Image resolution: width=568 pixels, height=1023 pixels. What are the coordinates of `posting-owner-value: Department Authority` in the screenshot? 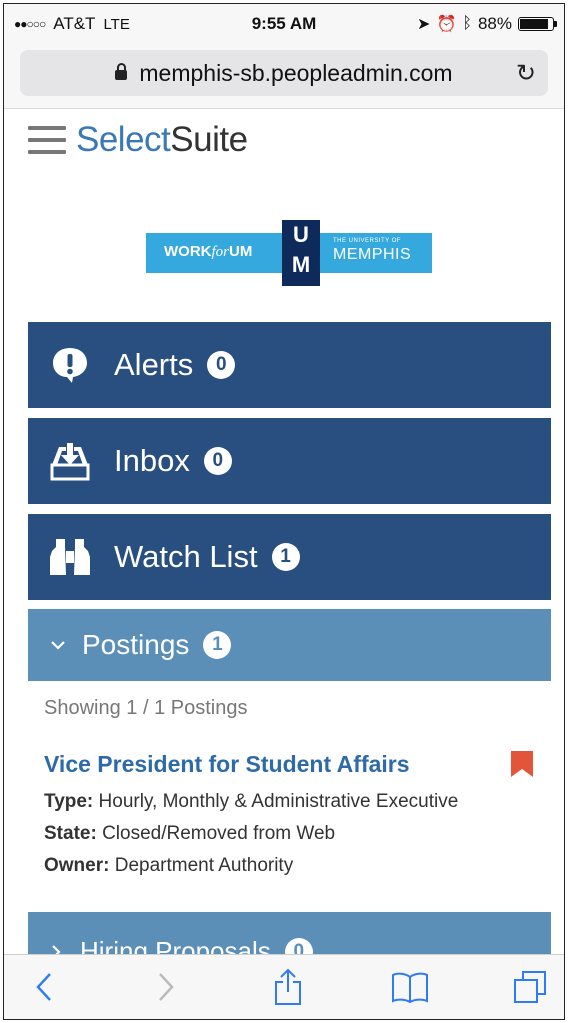 It's located at (204, 865).